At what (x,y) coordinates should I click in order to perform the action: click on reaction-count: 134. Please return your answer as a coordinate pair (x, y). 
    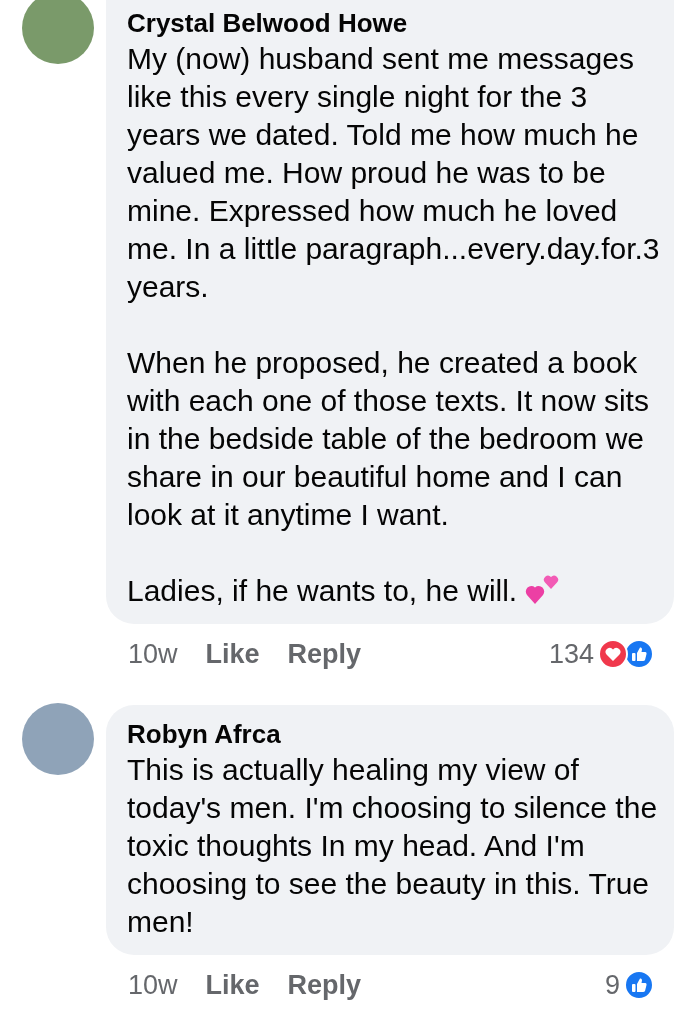
    Looking at the image, I should click on (571, 654).